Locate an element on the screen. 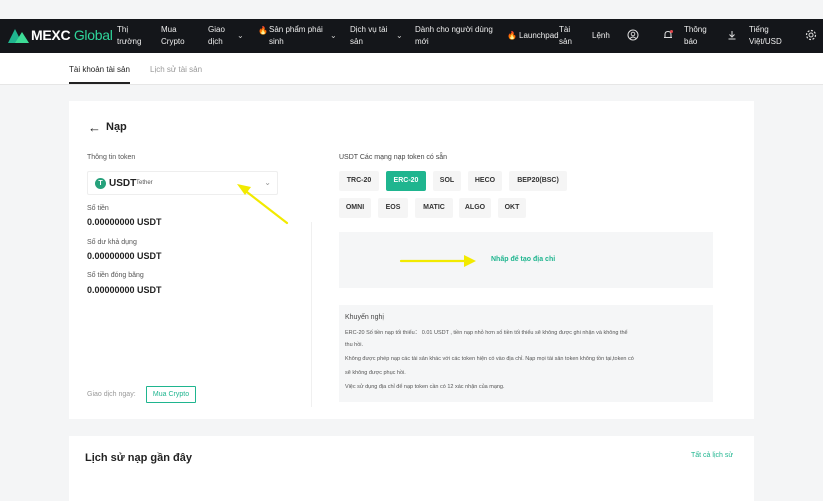  frozen-value: 0.00000000 USDT is located at coordinates (124, 290).